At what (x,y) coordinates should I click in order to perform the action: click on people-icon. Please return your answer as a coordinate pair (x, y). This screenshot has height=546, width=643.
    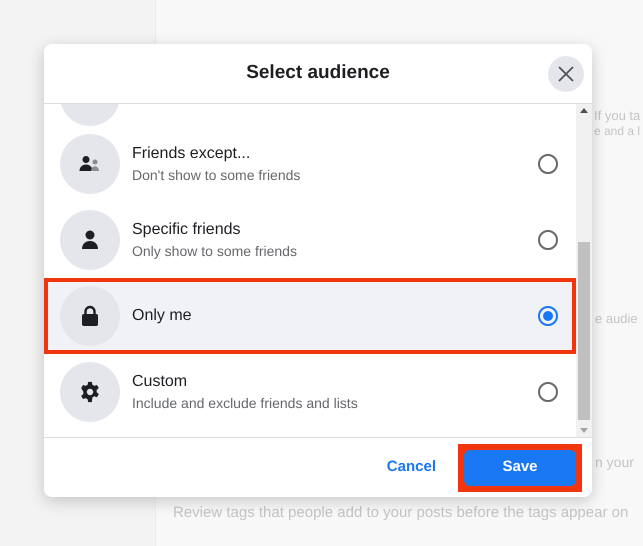
    Looking at the image, I should click on (90, 164).